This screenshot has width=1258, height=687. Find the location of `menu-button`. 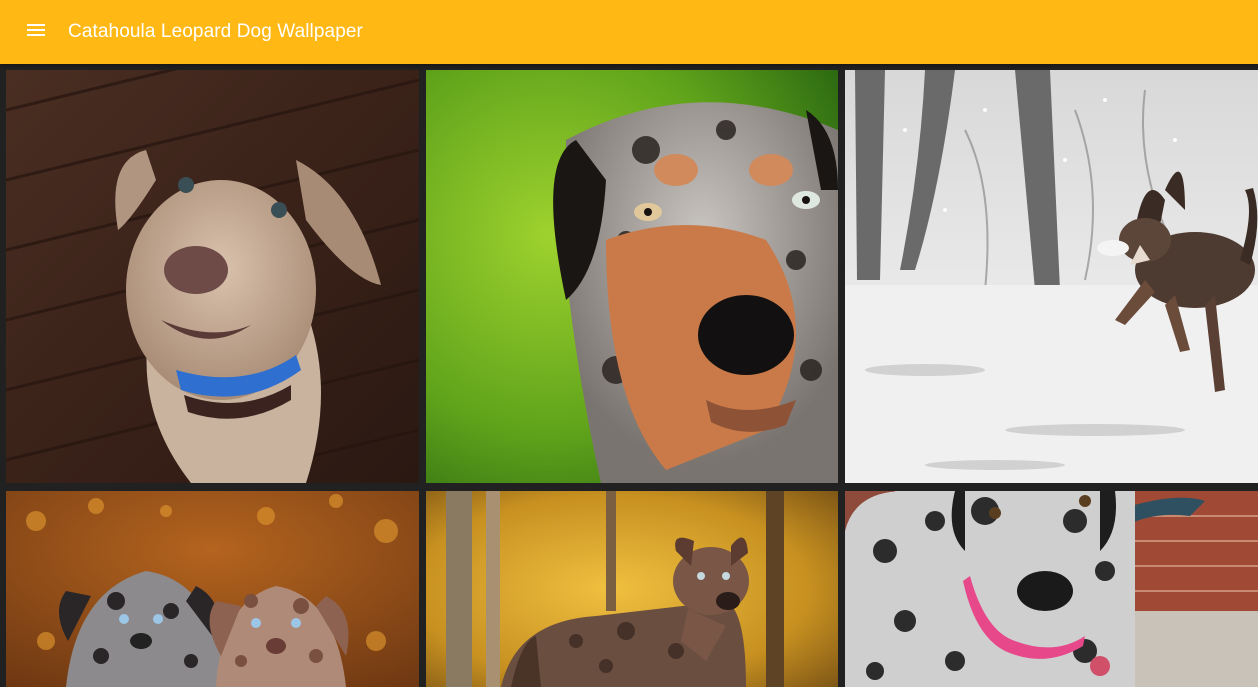

menu-button is located at coordinates (36, 32).